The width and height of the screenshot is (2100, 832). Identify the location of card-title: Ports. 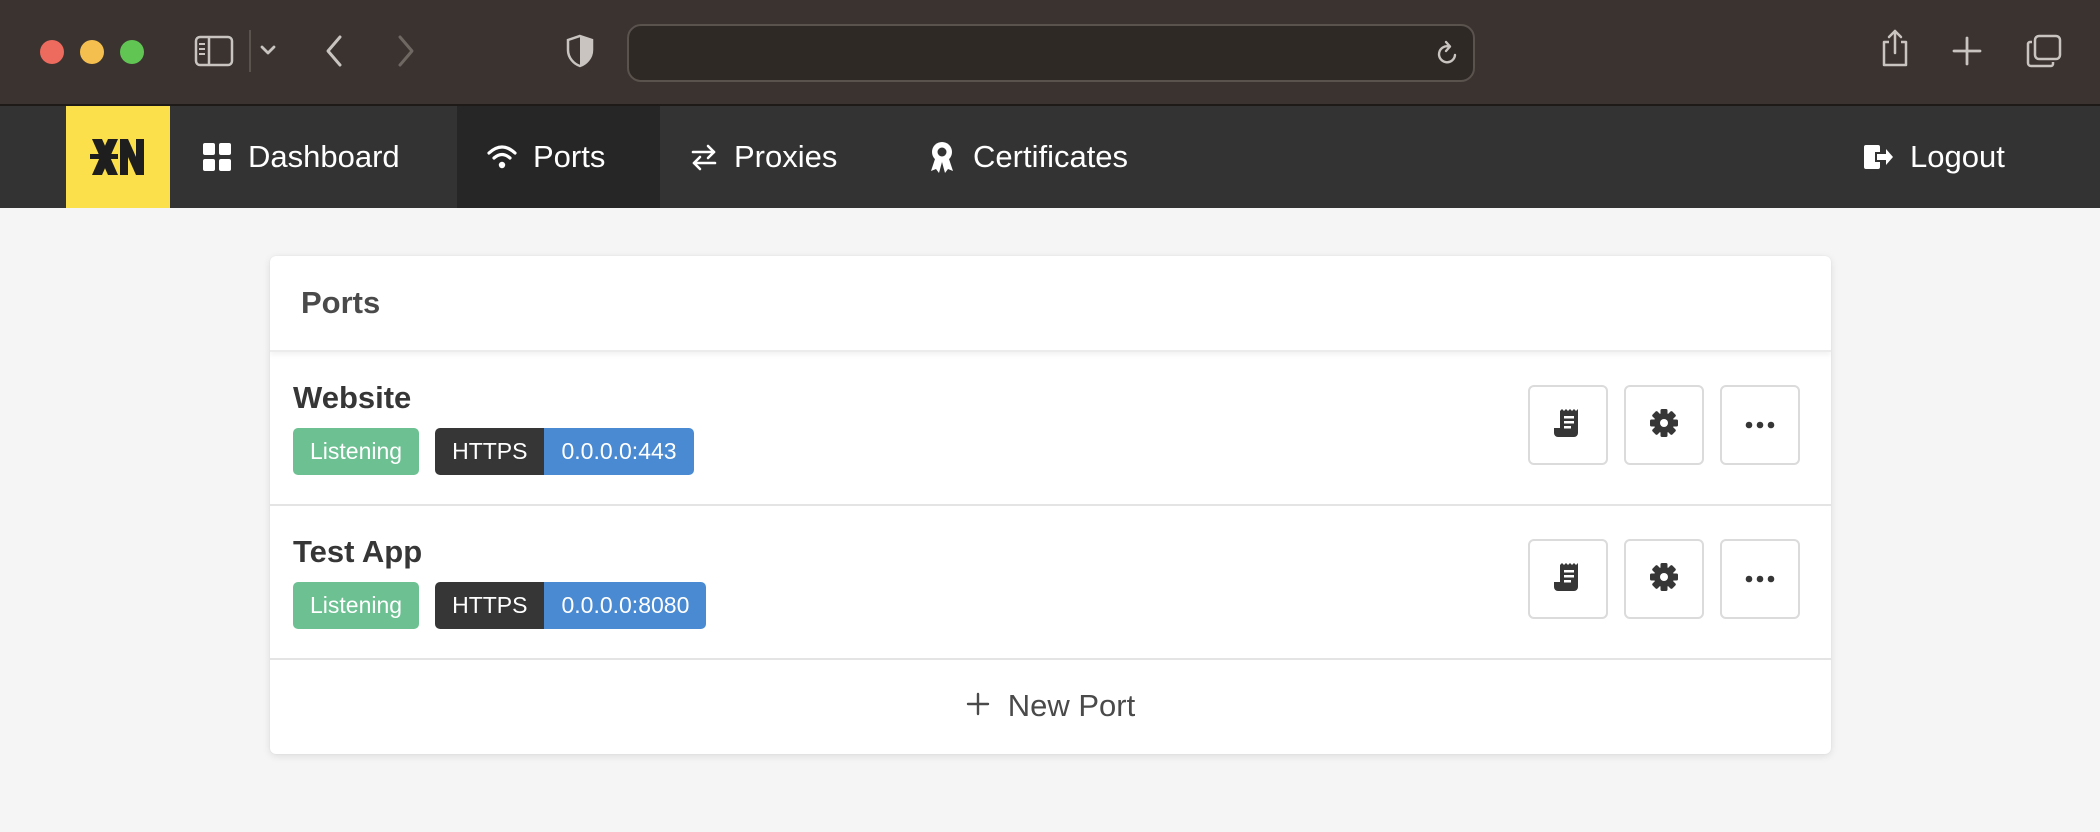
(341, 302).